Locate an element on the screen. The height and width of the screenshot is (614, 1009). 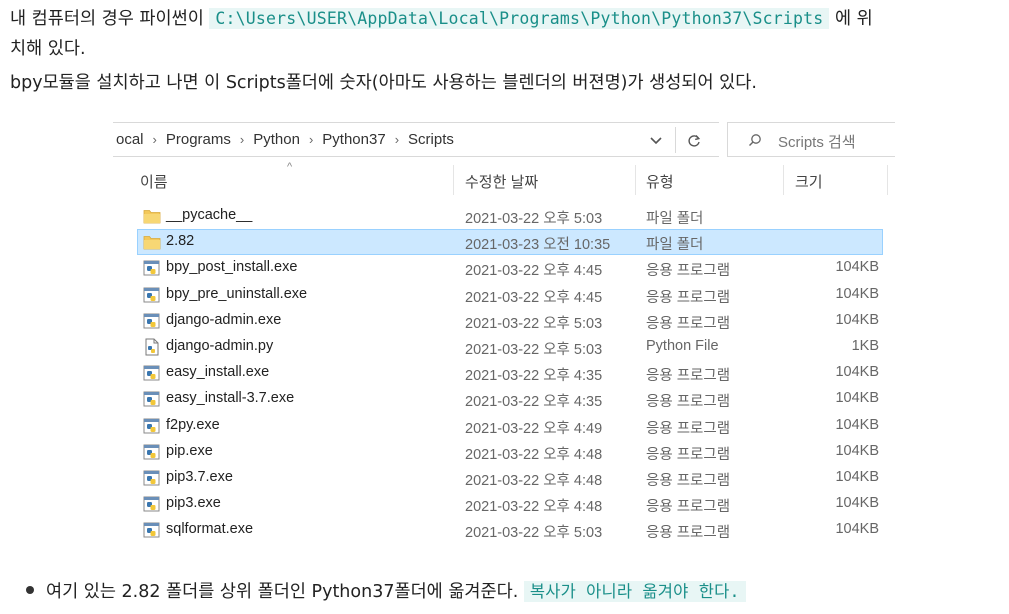
file-name: 2.82 is located at coordinates (180, 241).